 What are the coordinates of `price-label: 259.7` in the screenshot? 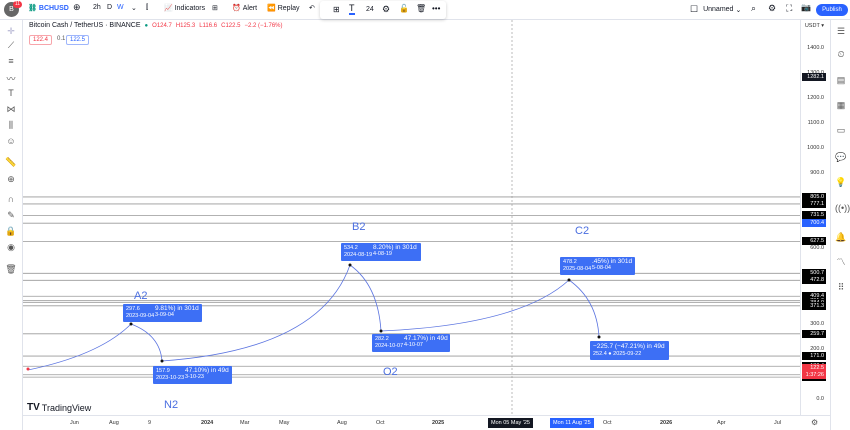 It's located at (814, 333).